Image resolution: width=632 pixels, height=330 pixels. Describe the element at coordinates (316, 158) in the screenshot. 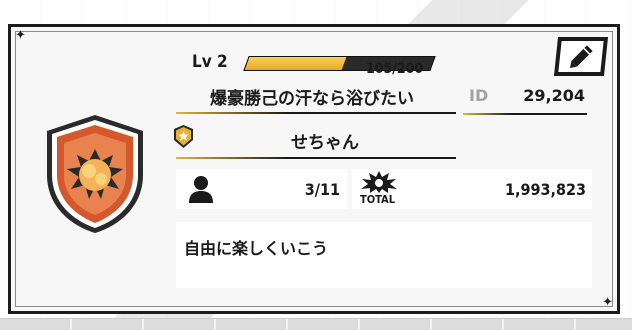

I see `title-underline` at that location.